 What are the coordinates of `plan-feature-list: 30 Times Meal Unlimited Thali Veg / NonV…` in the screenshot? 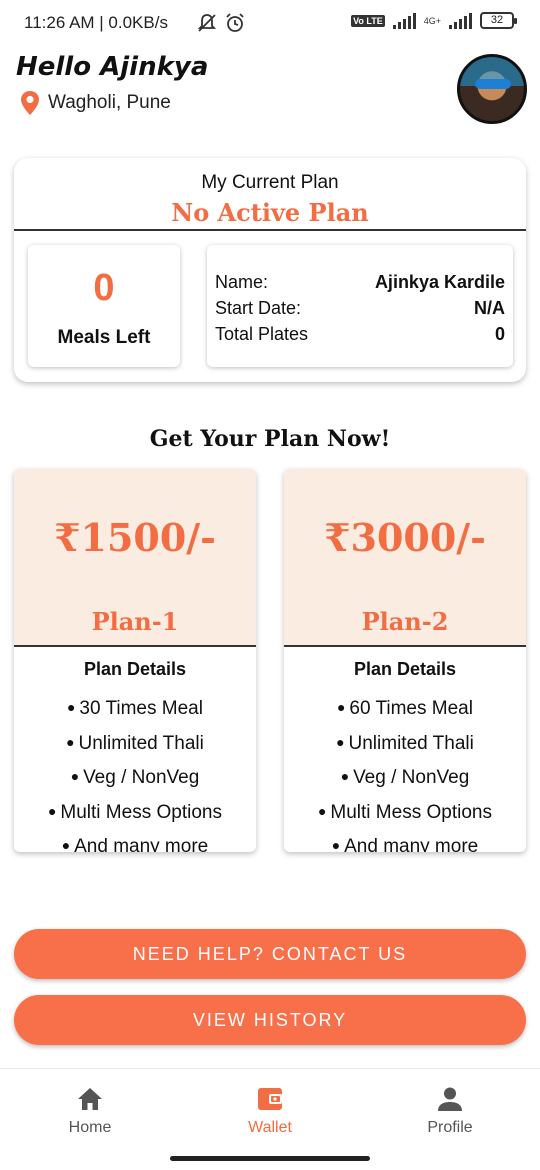 It's located at (135, 771).